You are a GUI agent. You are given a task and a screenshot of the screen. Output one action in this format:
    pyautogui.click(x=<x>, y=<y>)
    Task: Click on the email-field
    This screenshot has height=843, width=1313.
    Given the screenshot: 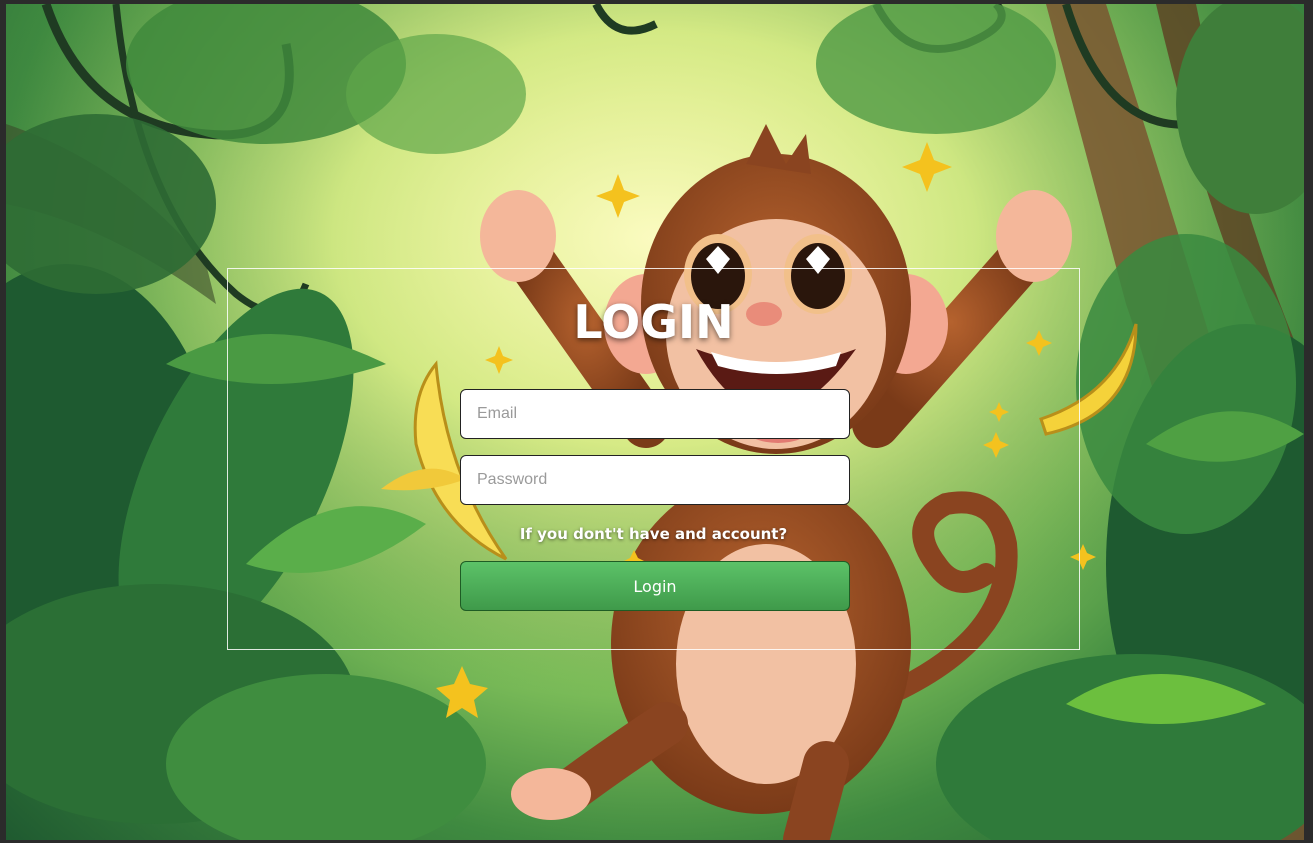 What is the action you would take?
    pyautogui.click(x=655, y=414)
    